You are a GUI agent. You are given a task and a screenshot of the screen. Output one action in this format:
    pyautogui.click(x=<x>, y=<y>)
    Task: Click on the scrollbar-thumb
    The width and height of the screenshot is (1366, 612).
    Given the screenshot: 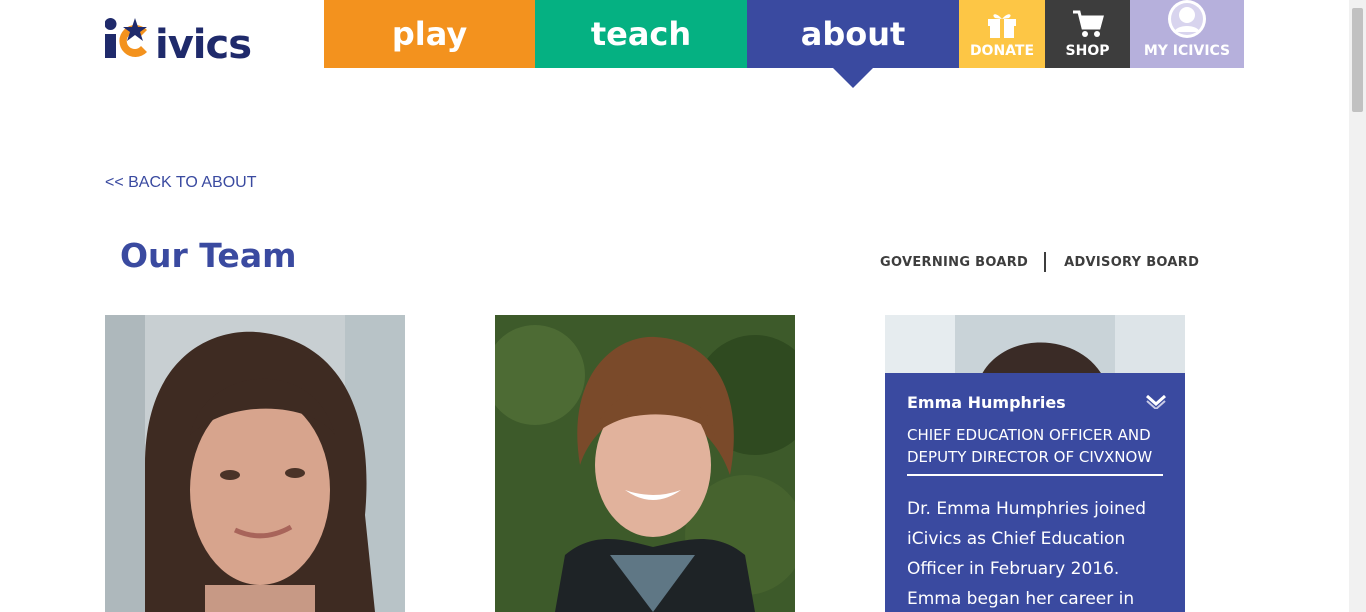 What is the action you would take?
    pyautogui.click(x=1357, y=60)
    